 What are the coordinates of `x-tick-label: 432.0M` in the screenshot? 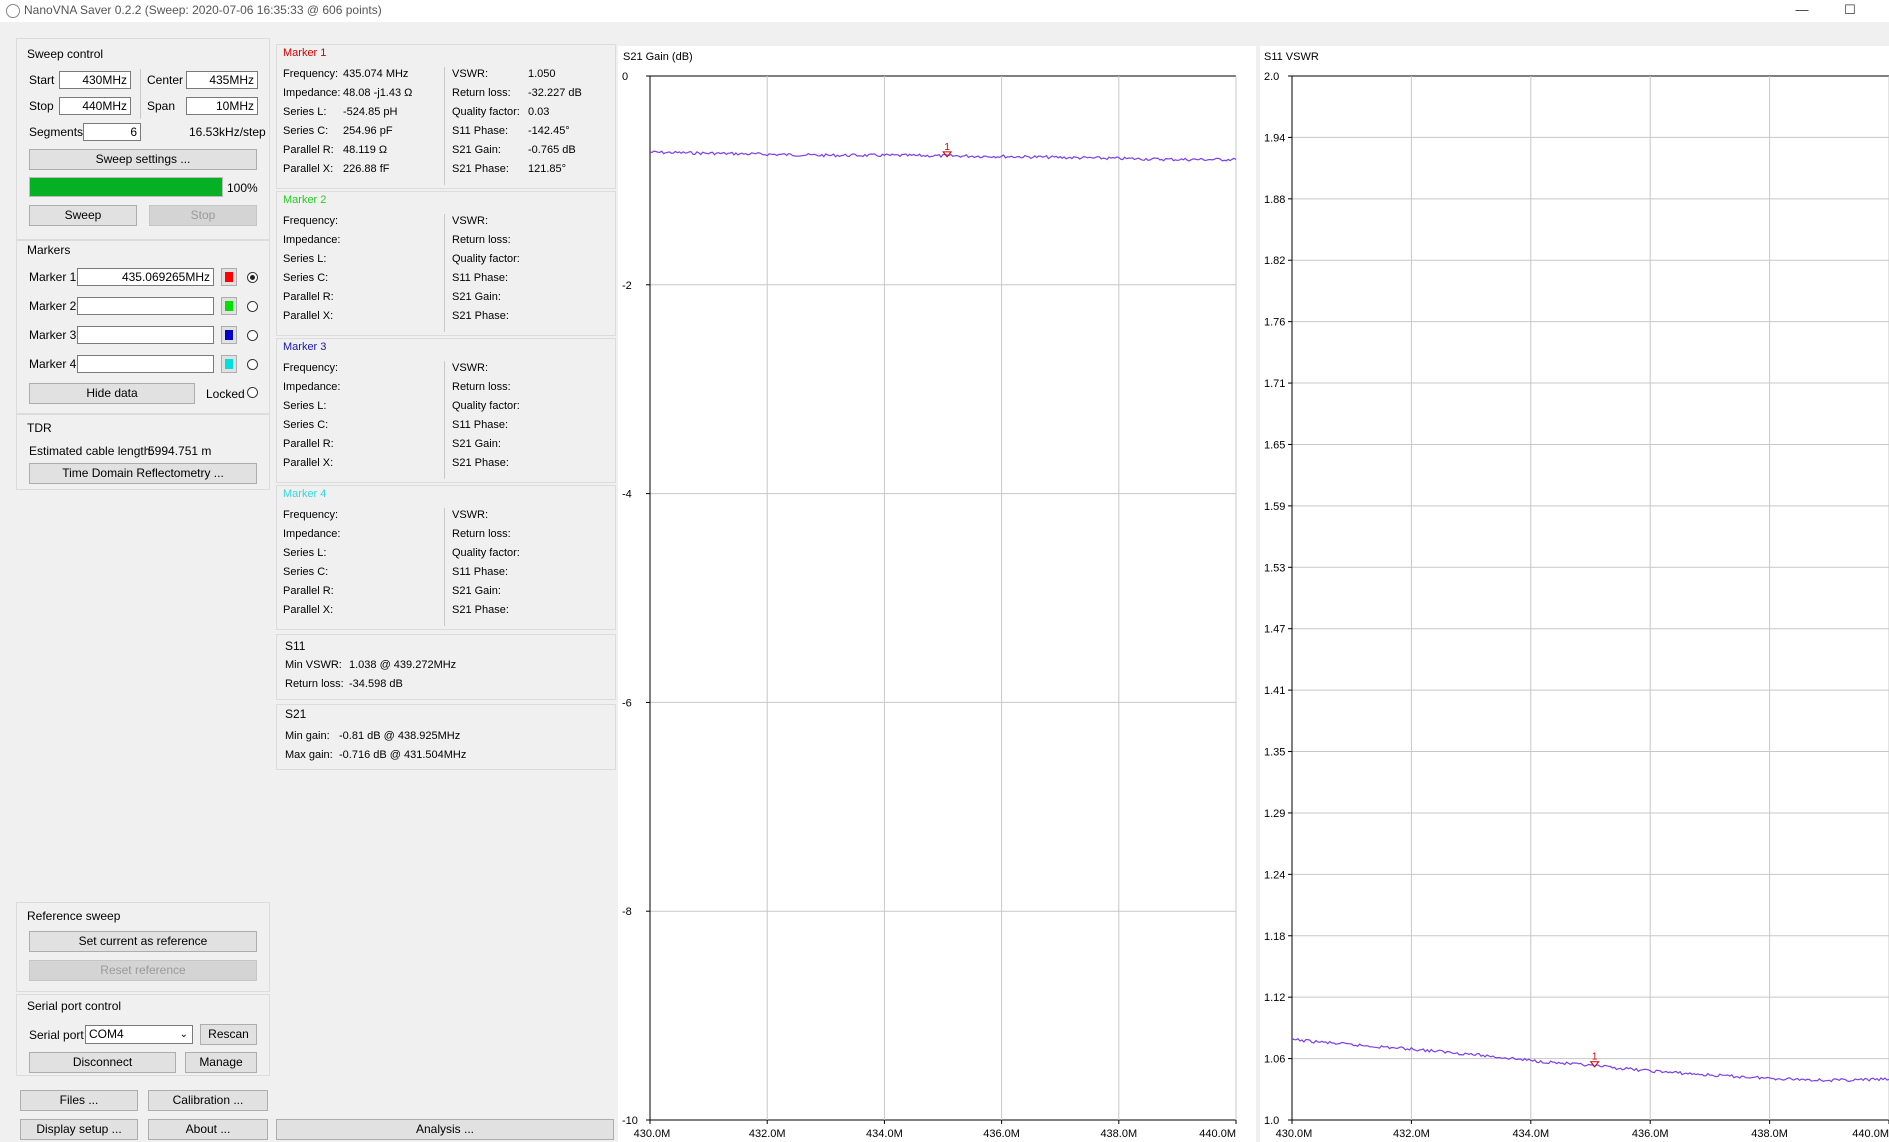 It's located at (767, 1134).